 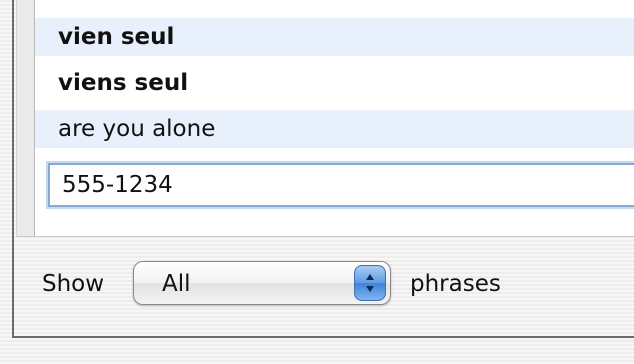 I want to click on popup-selected-value: All, so click(x=176, y=284).